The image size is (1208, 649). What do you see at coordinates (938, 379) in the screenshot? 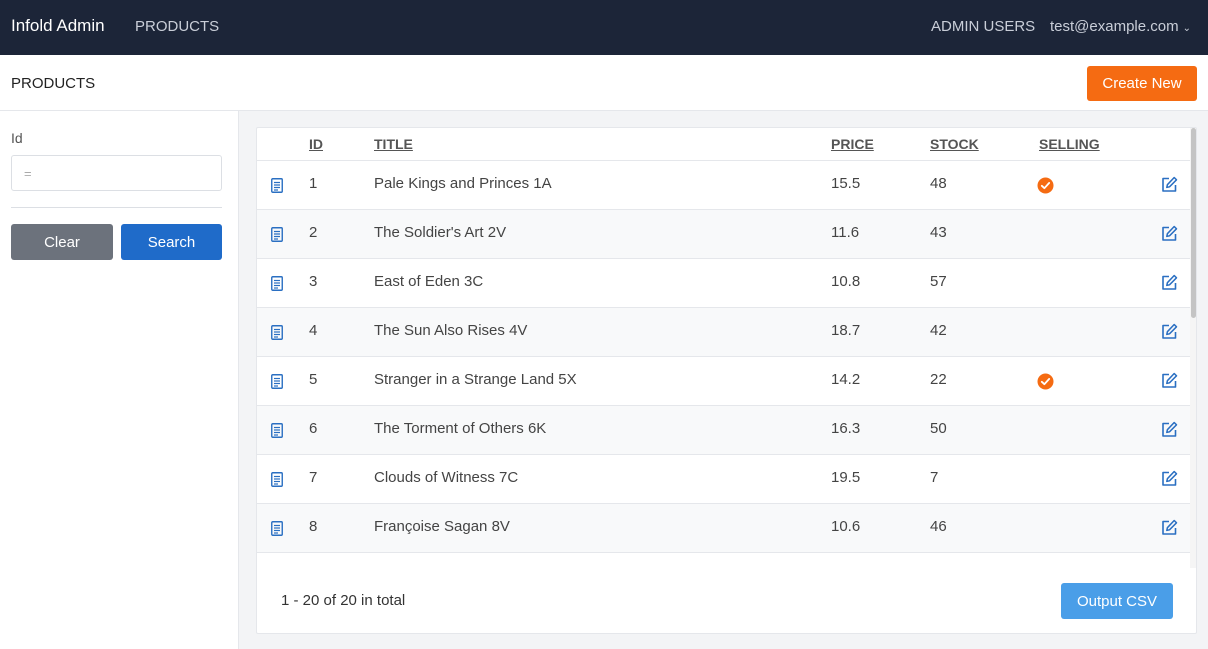
I see `cell-stock: 22` at bounding box center [938, 379].